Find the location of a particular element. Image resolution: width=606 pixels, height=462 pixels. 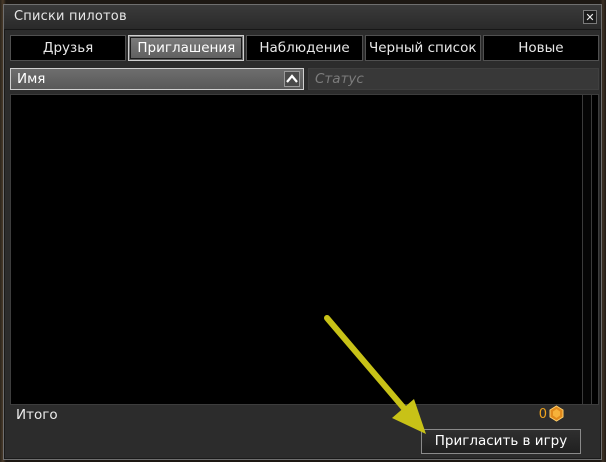

close-button: ✕ is located at coordinates (590, 17).